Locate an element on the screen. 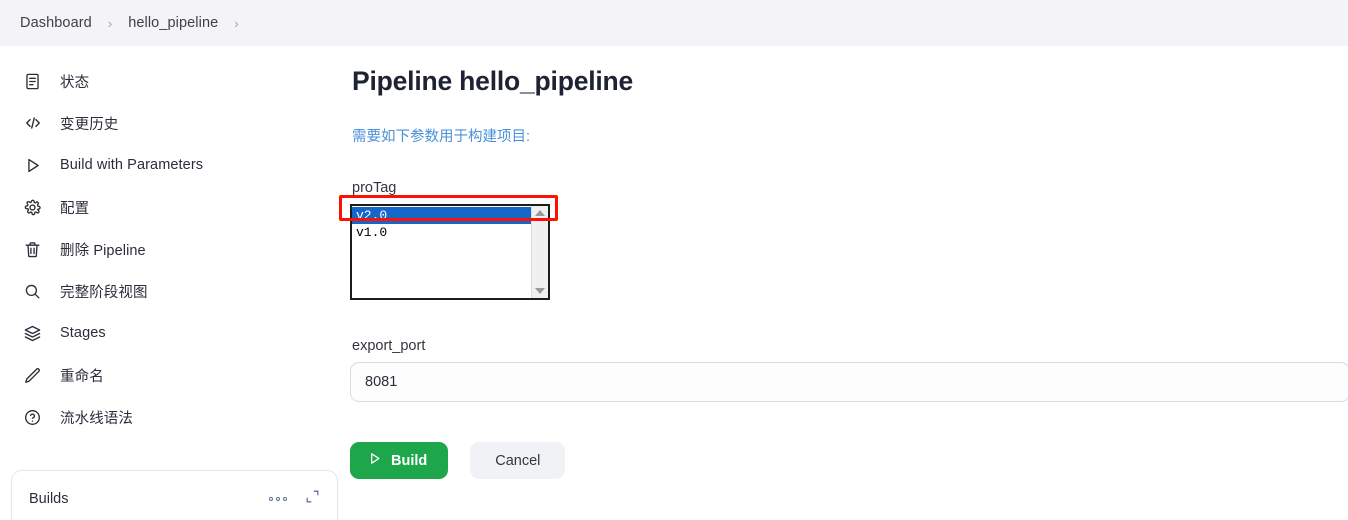  sidebar-item-delete-pipeline: 删除 Pipeline is located at coordinates (175, 249).